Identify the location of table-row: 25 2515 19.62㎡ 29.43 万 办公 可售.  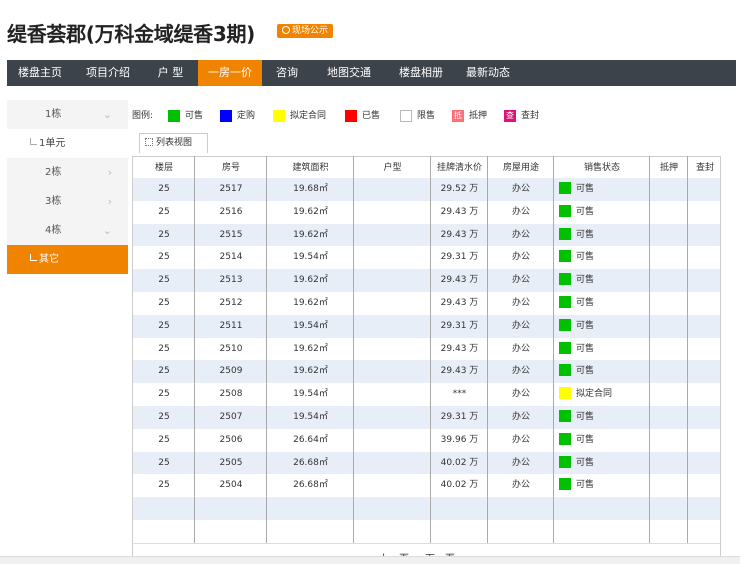
(427, 235).